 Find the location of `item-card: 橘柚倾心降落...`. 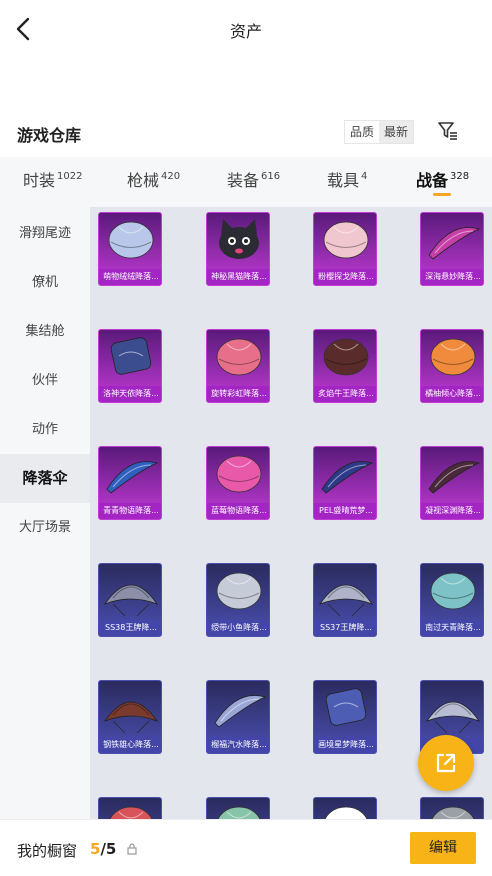

item-card: 橘柚倾心降落... is located at coordinates (452, 366).